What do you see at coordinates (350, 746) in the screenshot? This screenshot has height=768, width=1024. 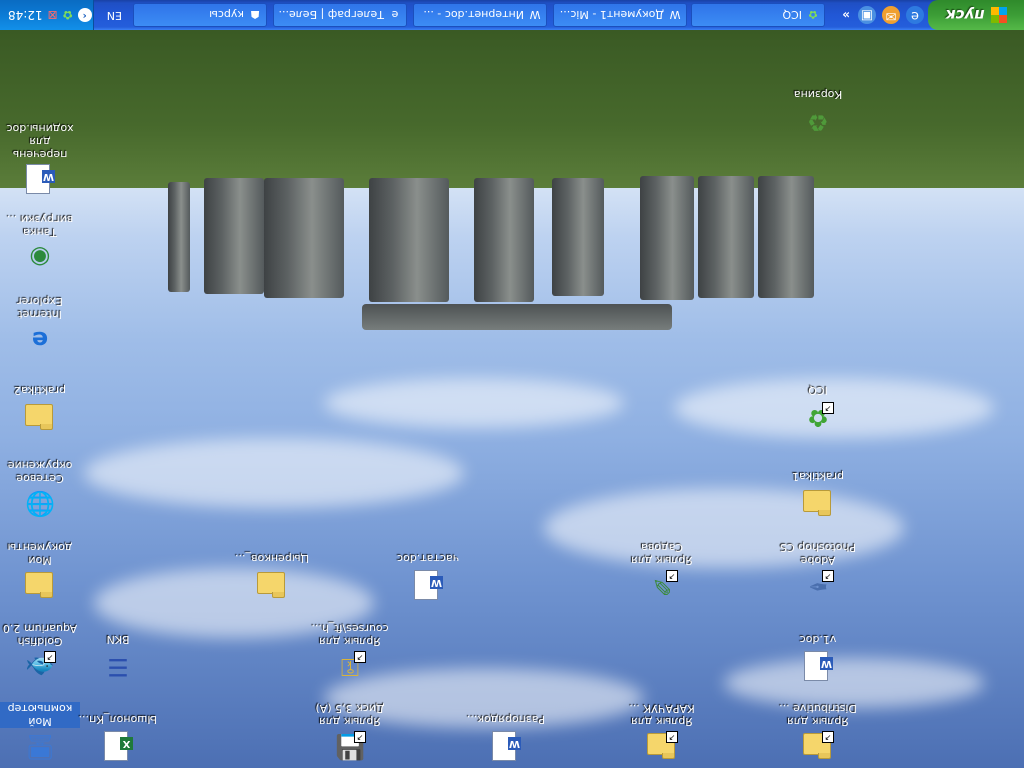 I see `floppy-icon: 💾 ↗` at bounding box center [350, 746].